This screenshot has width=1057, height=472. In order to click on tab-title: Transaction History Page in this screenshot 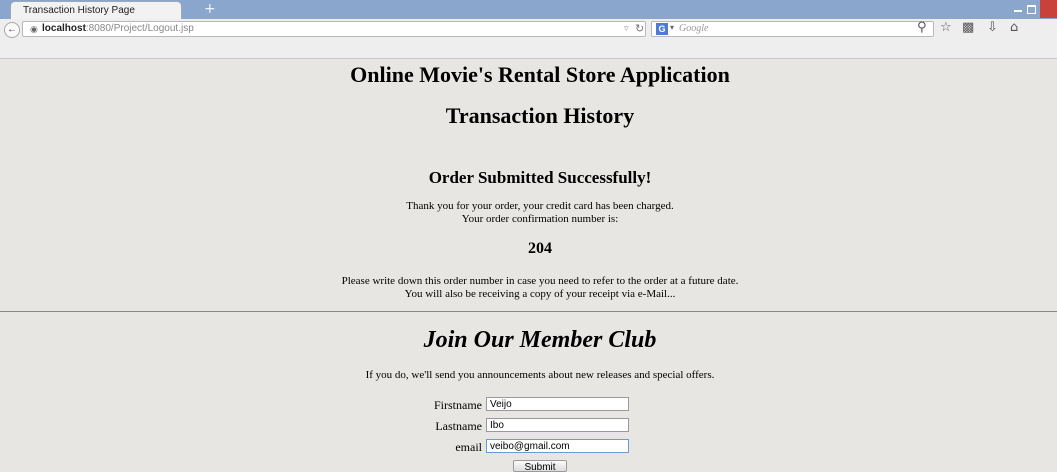, I will do `click(79, 10)`.